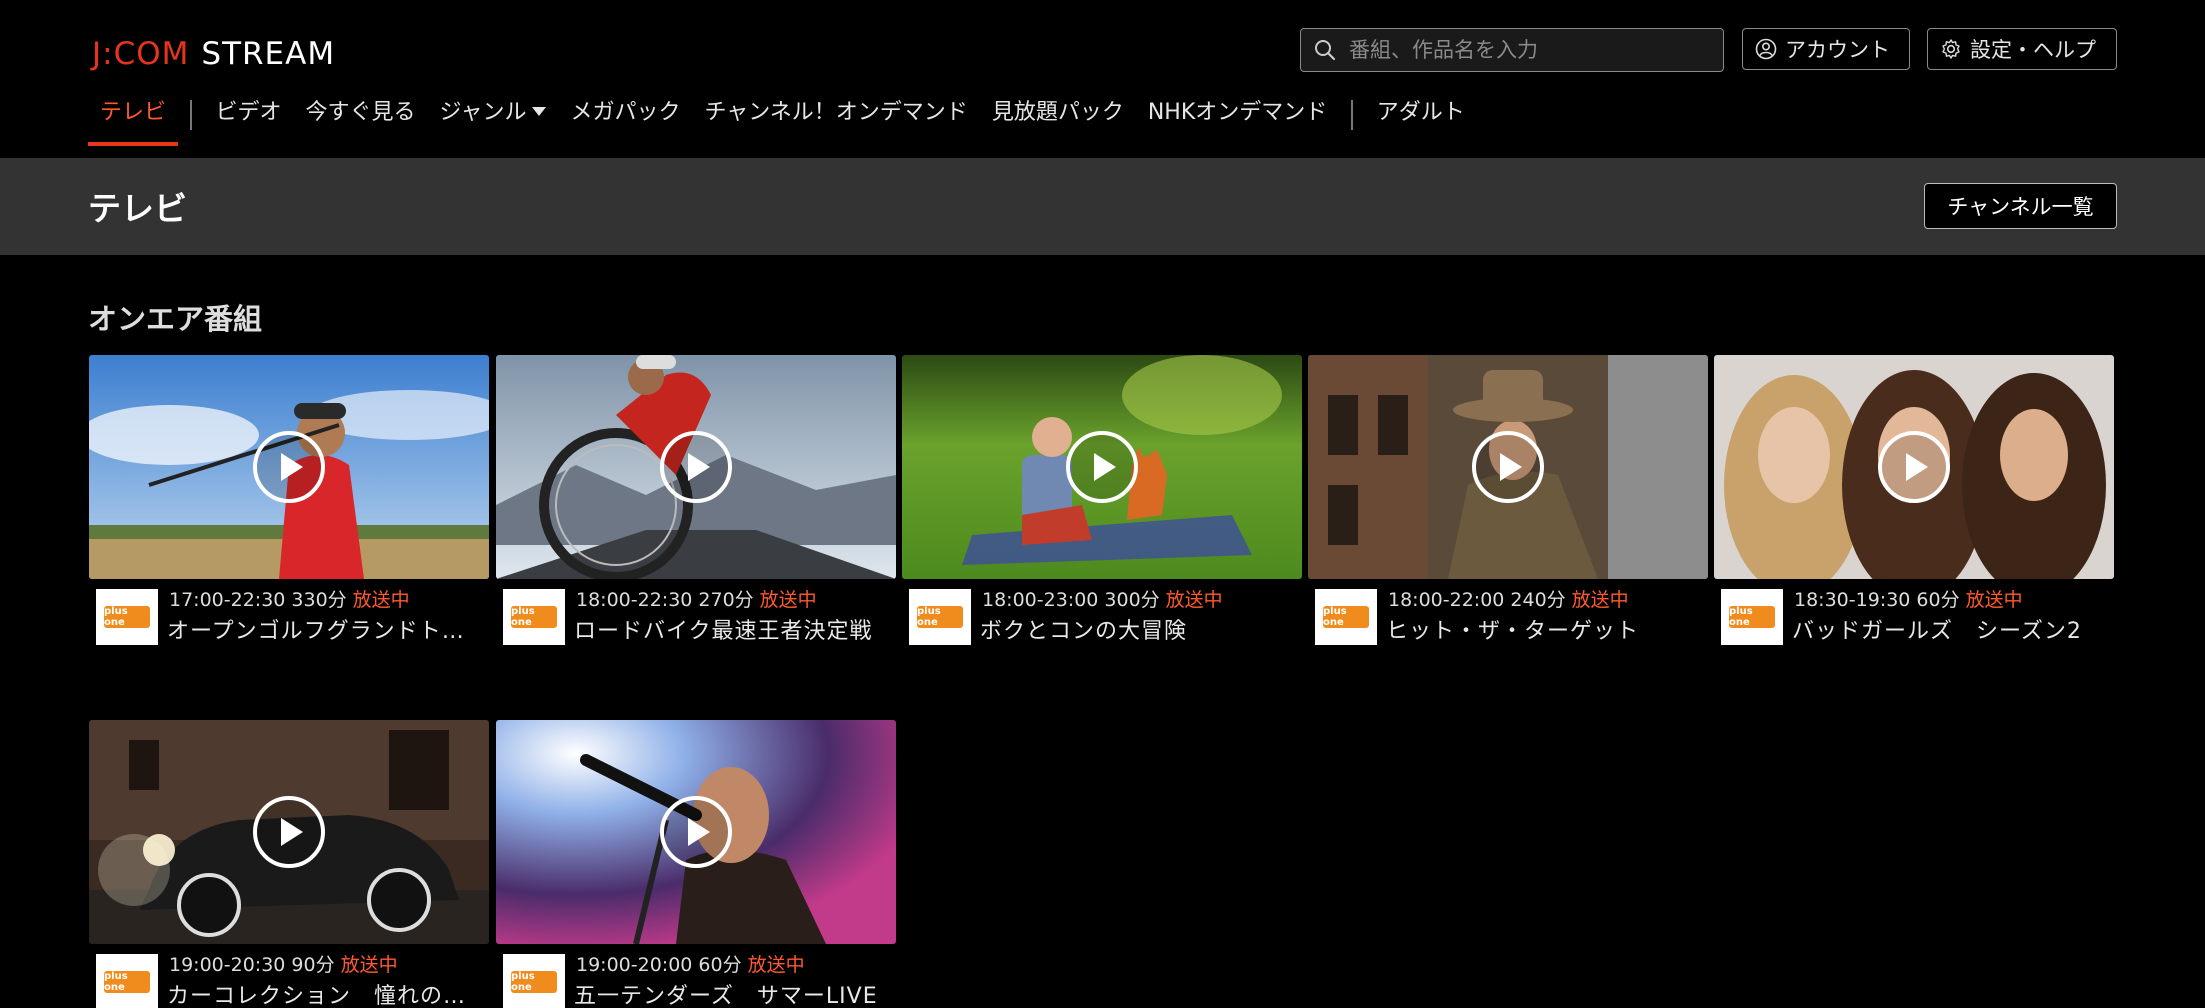 The height and width of the screenshot is (1008, 2205). I want to click on nav-item-video: ビデオ, so click(249, 121).